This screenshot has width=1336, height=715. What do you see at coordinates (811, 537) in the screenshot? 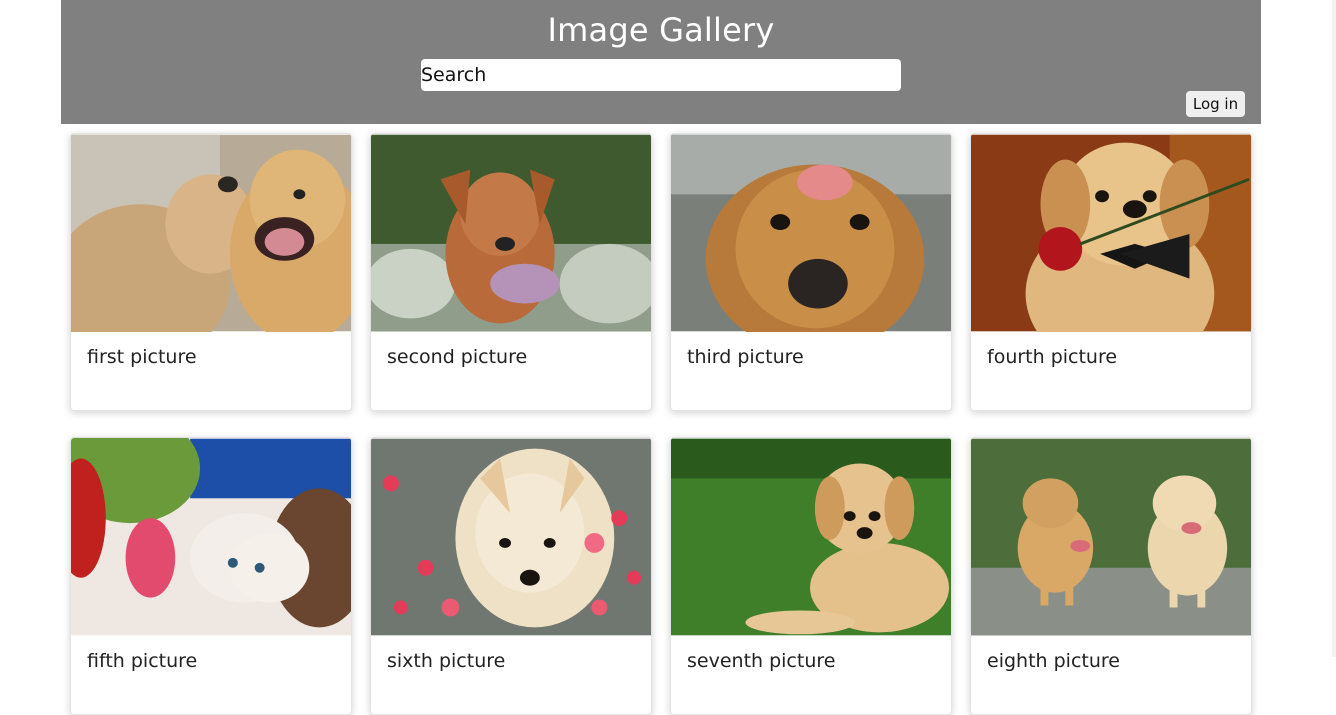
I see `photo-puppy-grass` at bounding box center [811, 537].